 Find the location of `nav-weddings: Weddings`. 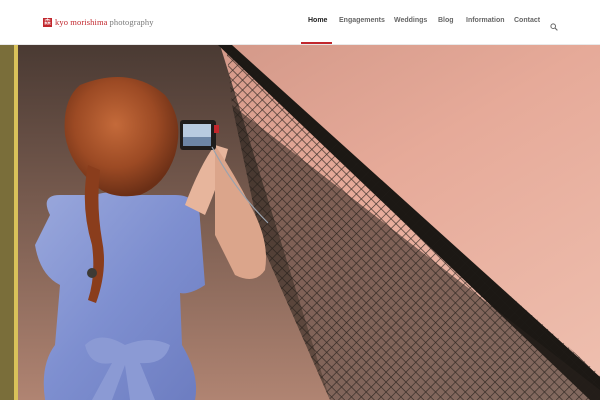

nav-weddings: Weddings is located at coordinates (410, 20).